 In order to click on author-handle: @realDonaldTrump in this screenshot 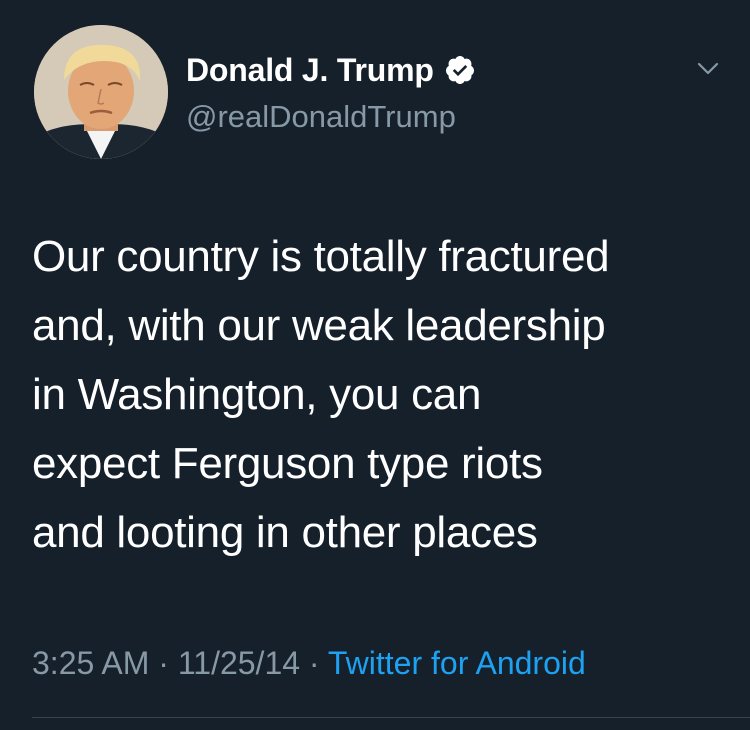, I will do `click(321, 117)`.